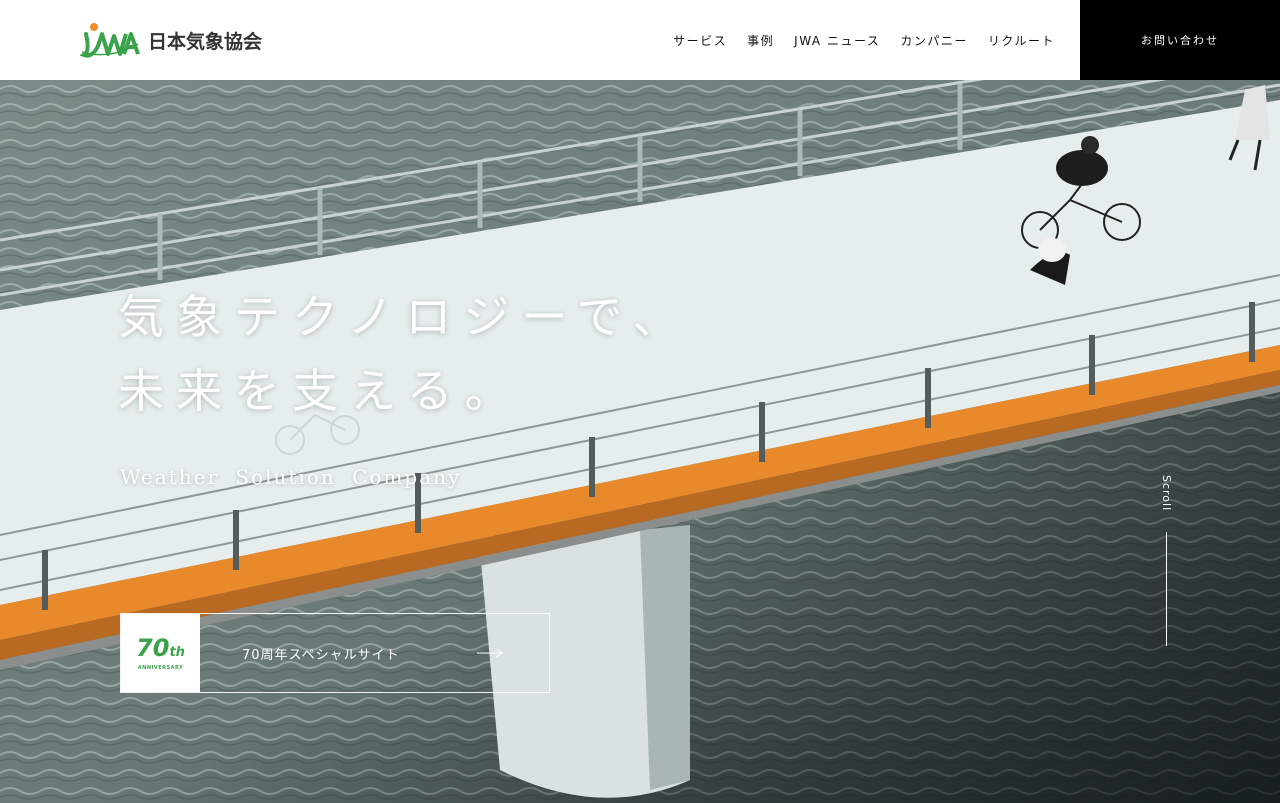 This screenshot has height=803, width=1280. What do you see at coordinates (404, 354) in the screenshot?
I see `hero-headline: 気象テクノロジーで、 未来を支える。` at bounding box center [404, 354].